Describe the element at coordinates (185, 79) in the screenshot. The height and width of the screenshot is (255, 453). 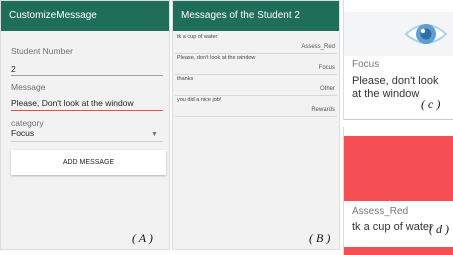
I see `message-text: thanks` at that location.